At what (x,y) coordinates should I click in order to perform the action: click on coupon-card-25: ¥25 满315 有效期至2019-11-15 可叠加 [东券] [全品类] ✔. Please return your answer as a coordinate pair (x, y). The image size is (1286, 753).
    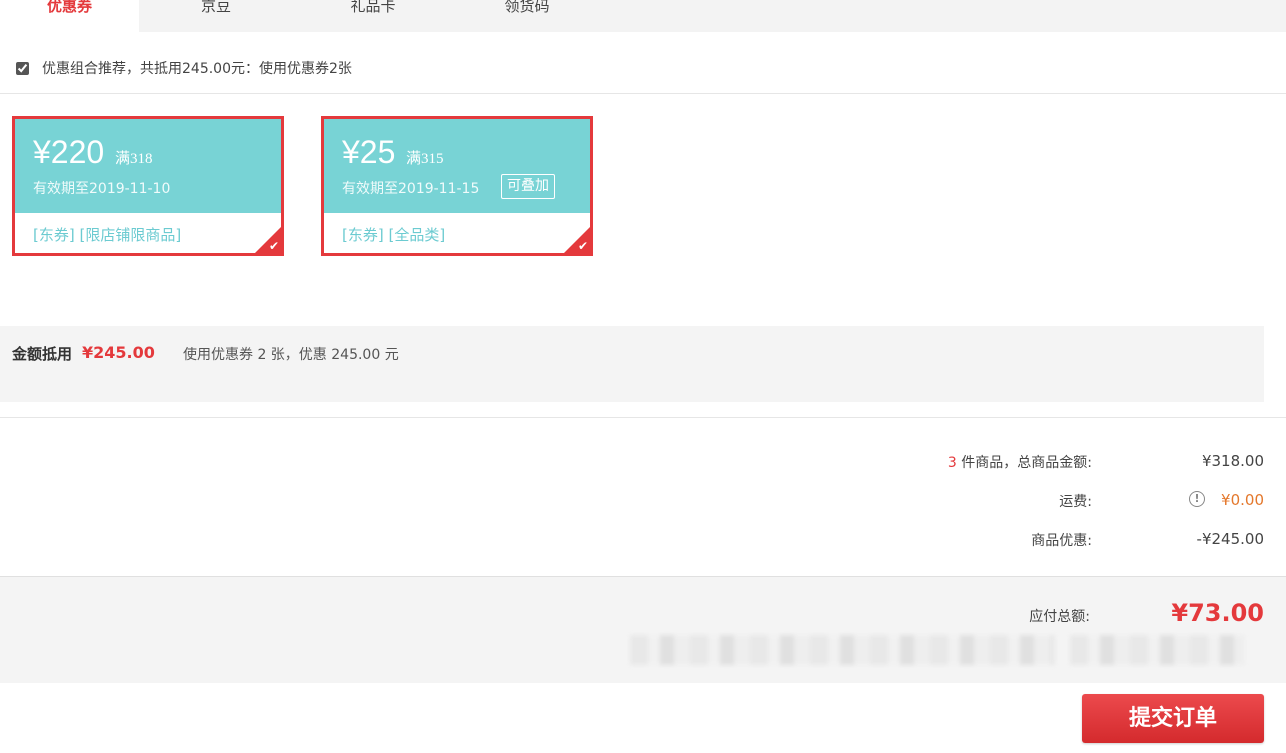
    Looking at the image, I should click on (457, 186).